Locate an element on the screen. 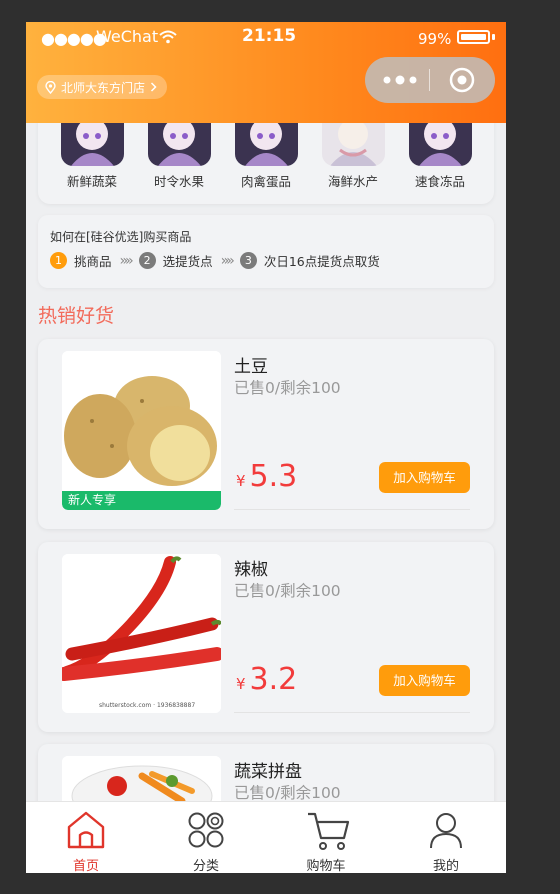  clock: 21:15 is located at coordinates (269, 36).